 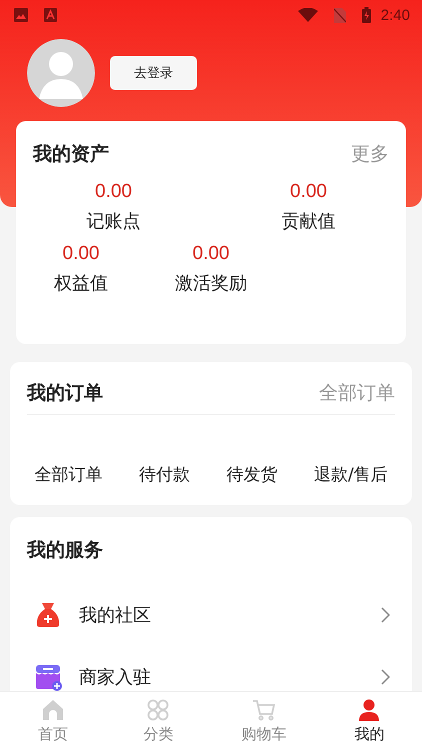 What do you see at coordinates (366, 15) in the screenshot?
I see `battery-icon` at bounding box center [366, 15].